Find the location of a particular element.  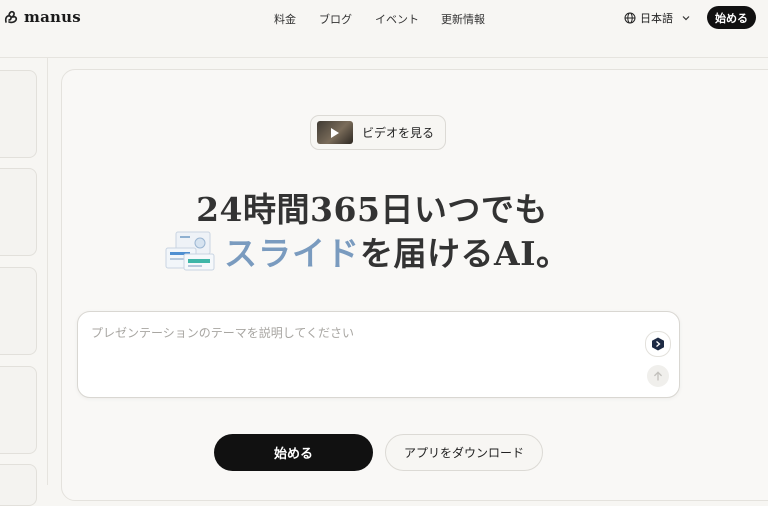

nav-pricing: 料金 is located at coordinates (285, 19).